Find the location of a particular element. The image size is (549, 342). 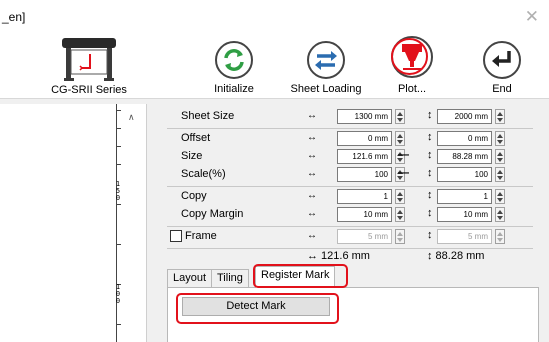

refresh-icon is located at coordinates (234, 60).